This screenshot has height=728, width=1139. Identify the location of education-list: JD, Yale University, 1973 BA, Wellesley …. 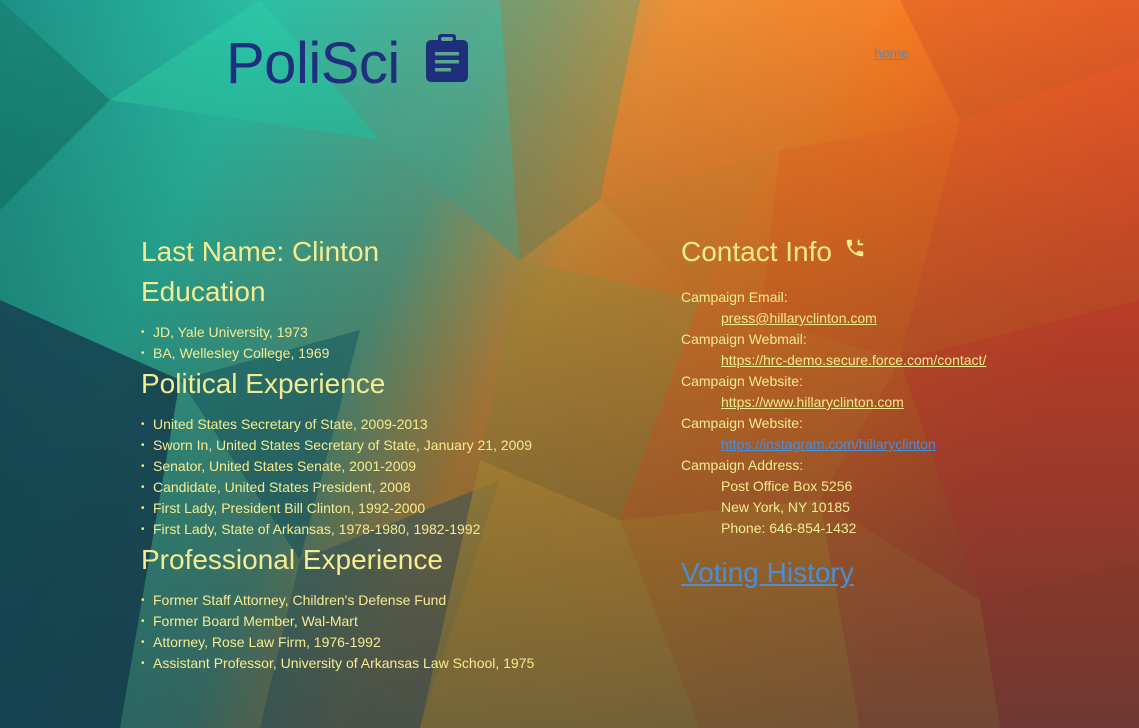
(401, 343).